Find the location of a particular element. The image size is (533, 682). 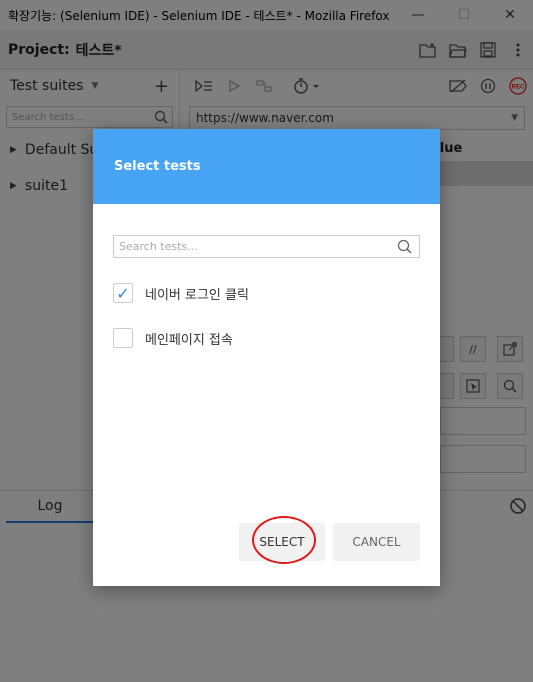

search-icon is located at coordinates (404, 246).